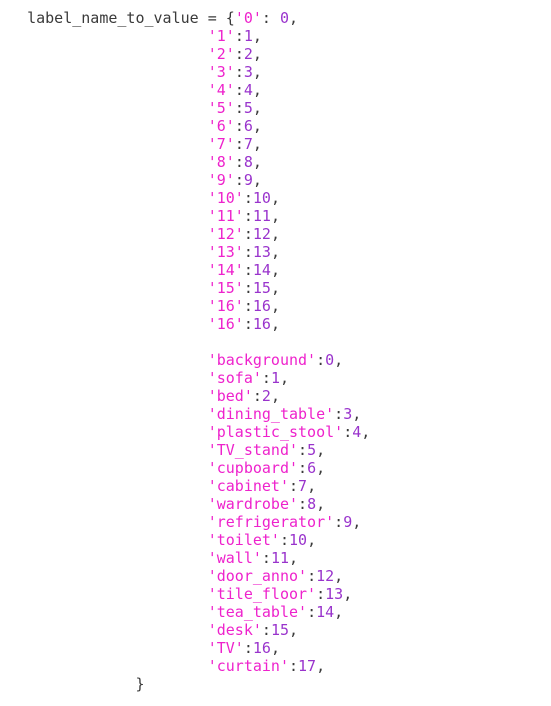 Image resolution: width=551 pixels, height=706 pixels. What do you see at coordinates (221, 144) in the screenshot?
I see `dict-key: '7'` at bounding box center [221, 144].